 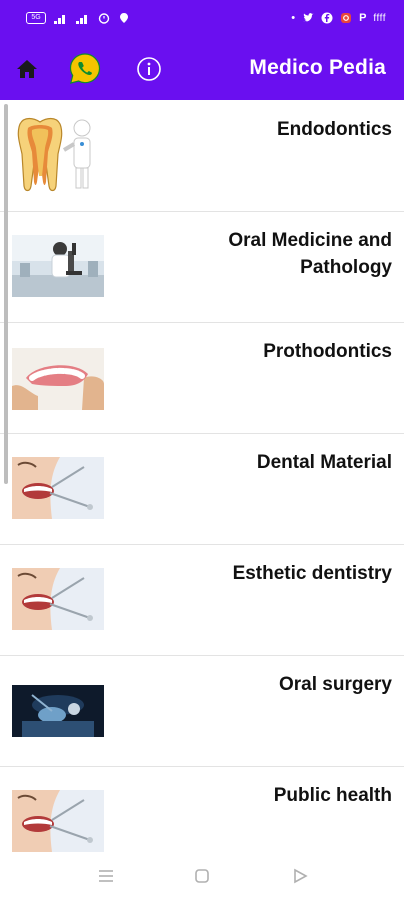 What do you see at coordinates (324, 462) in the screenshot?
I see `list-item-label: Dental Material` at bounding box center [324, 462].